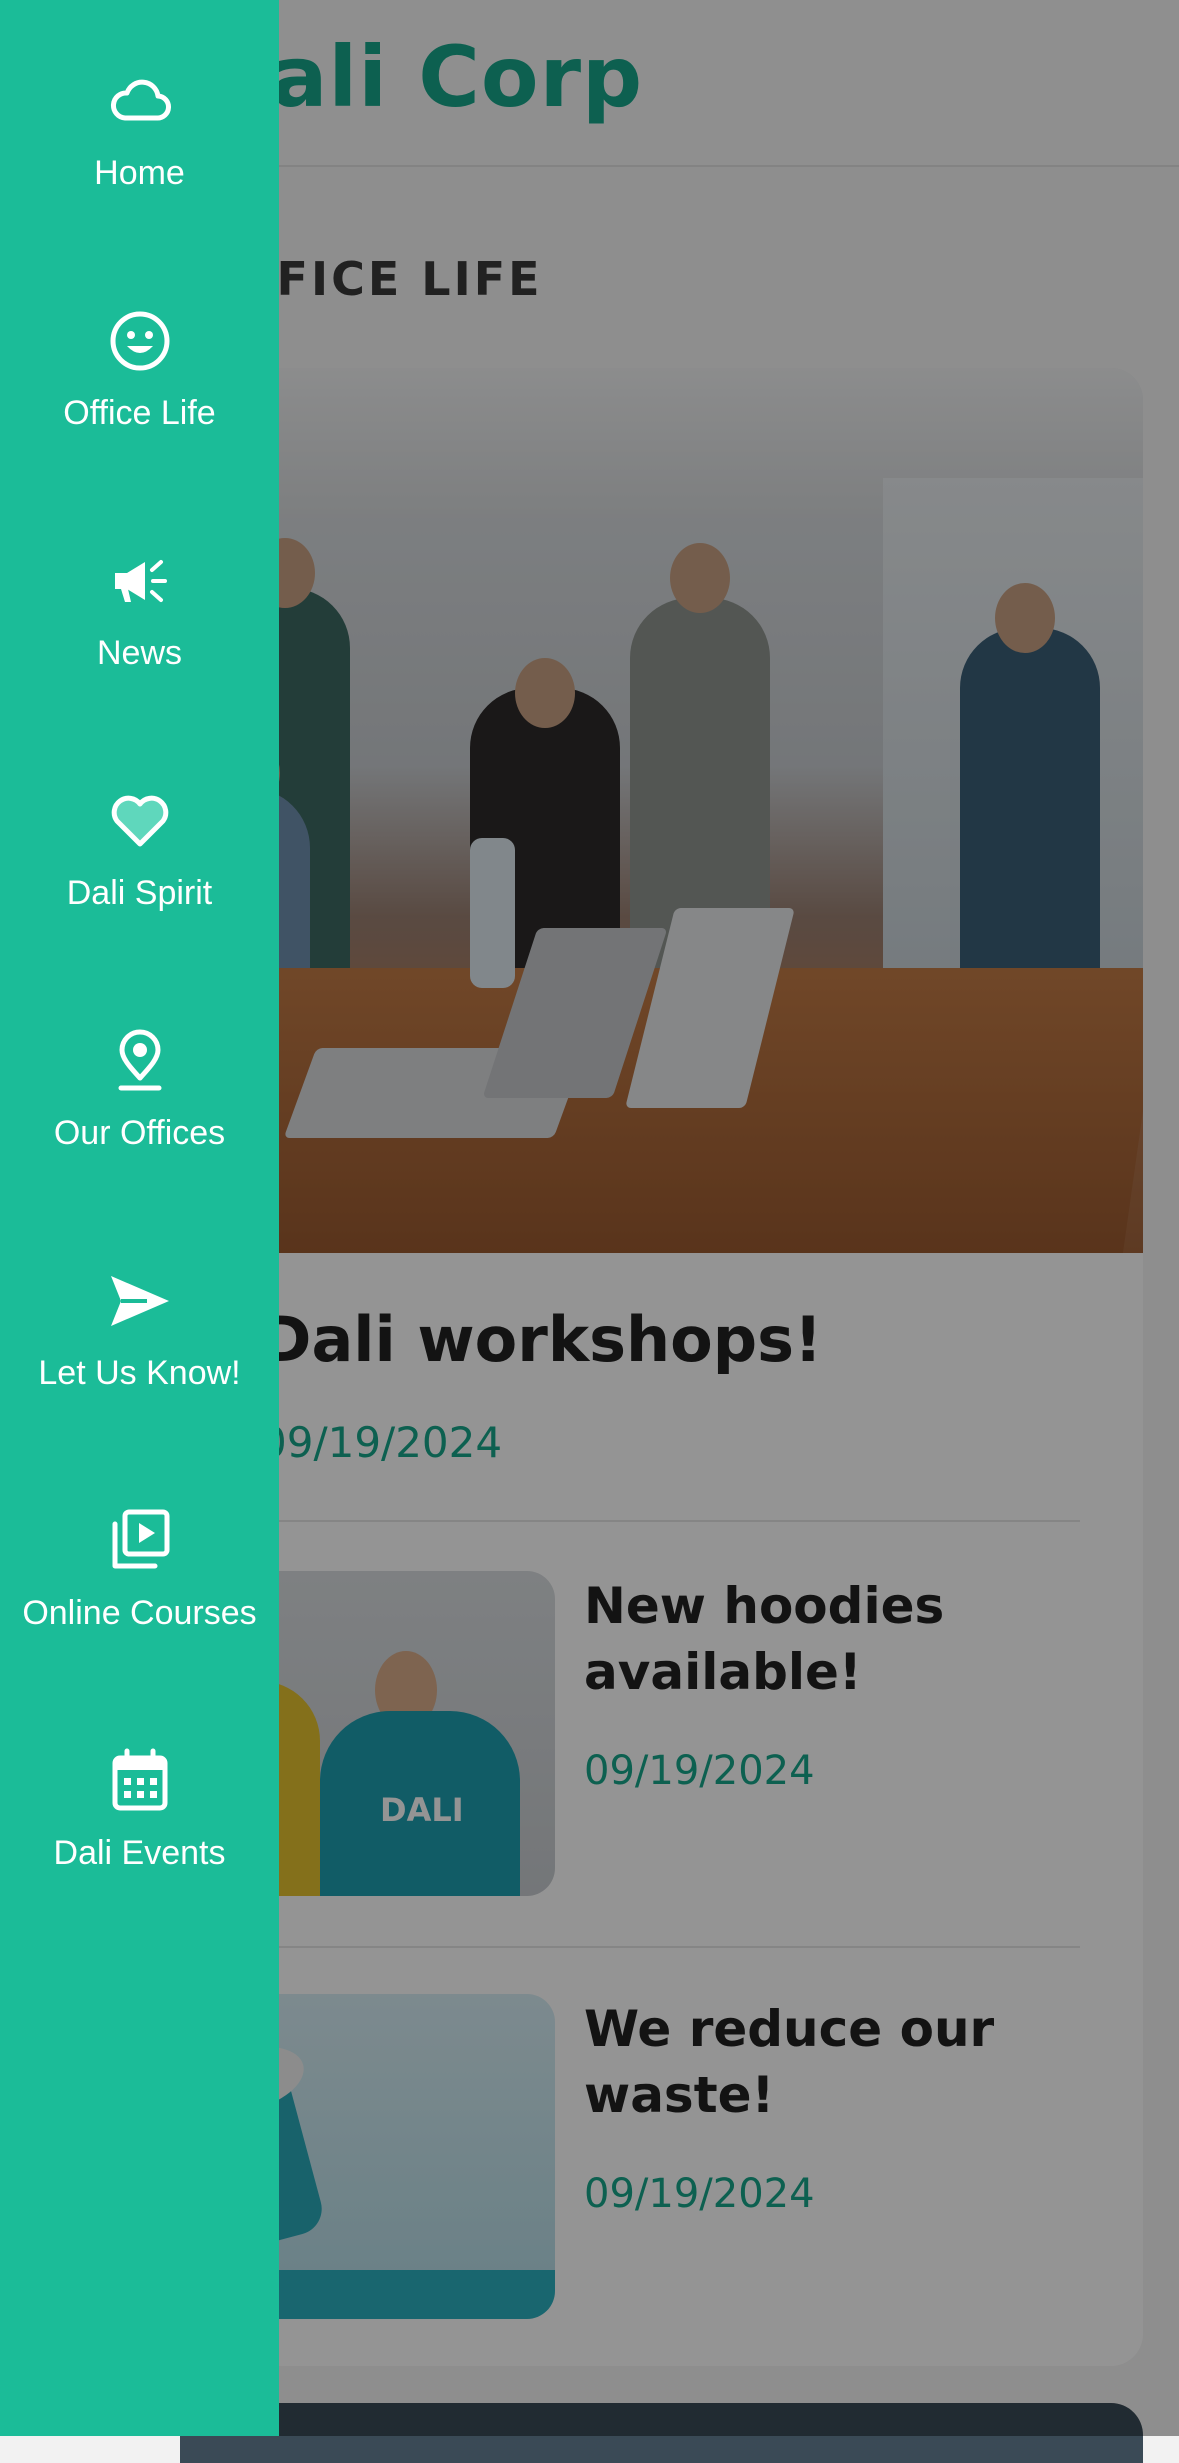  What do you see at coordinates (141, 1539) in the screenshot?
I see `video-library-icon` at bounding box center [141, 1539].